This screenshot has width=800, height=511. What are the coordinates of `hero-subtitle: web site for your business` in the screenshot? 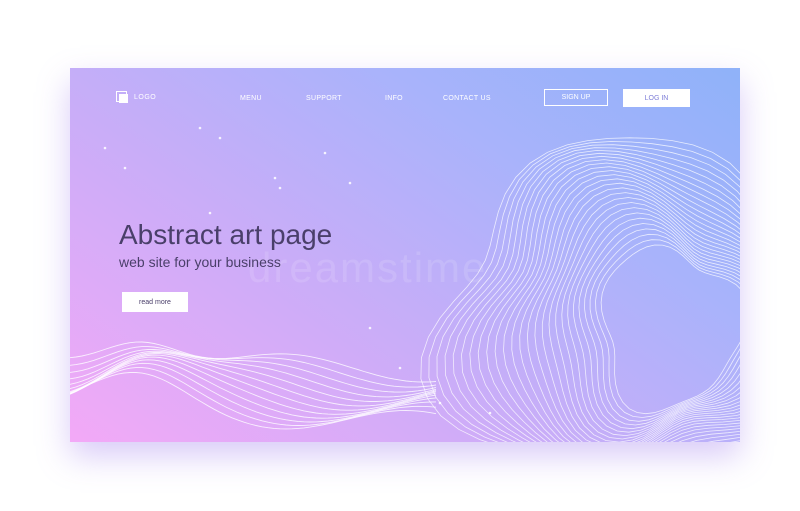 It's located at (200, 262).